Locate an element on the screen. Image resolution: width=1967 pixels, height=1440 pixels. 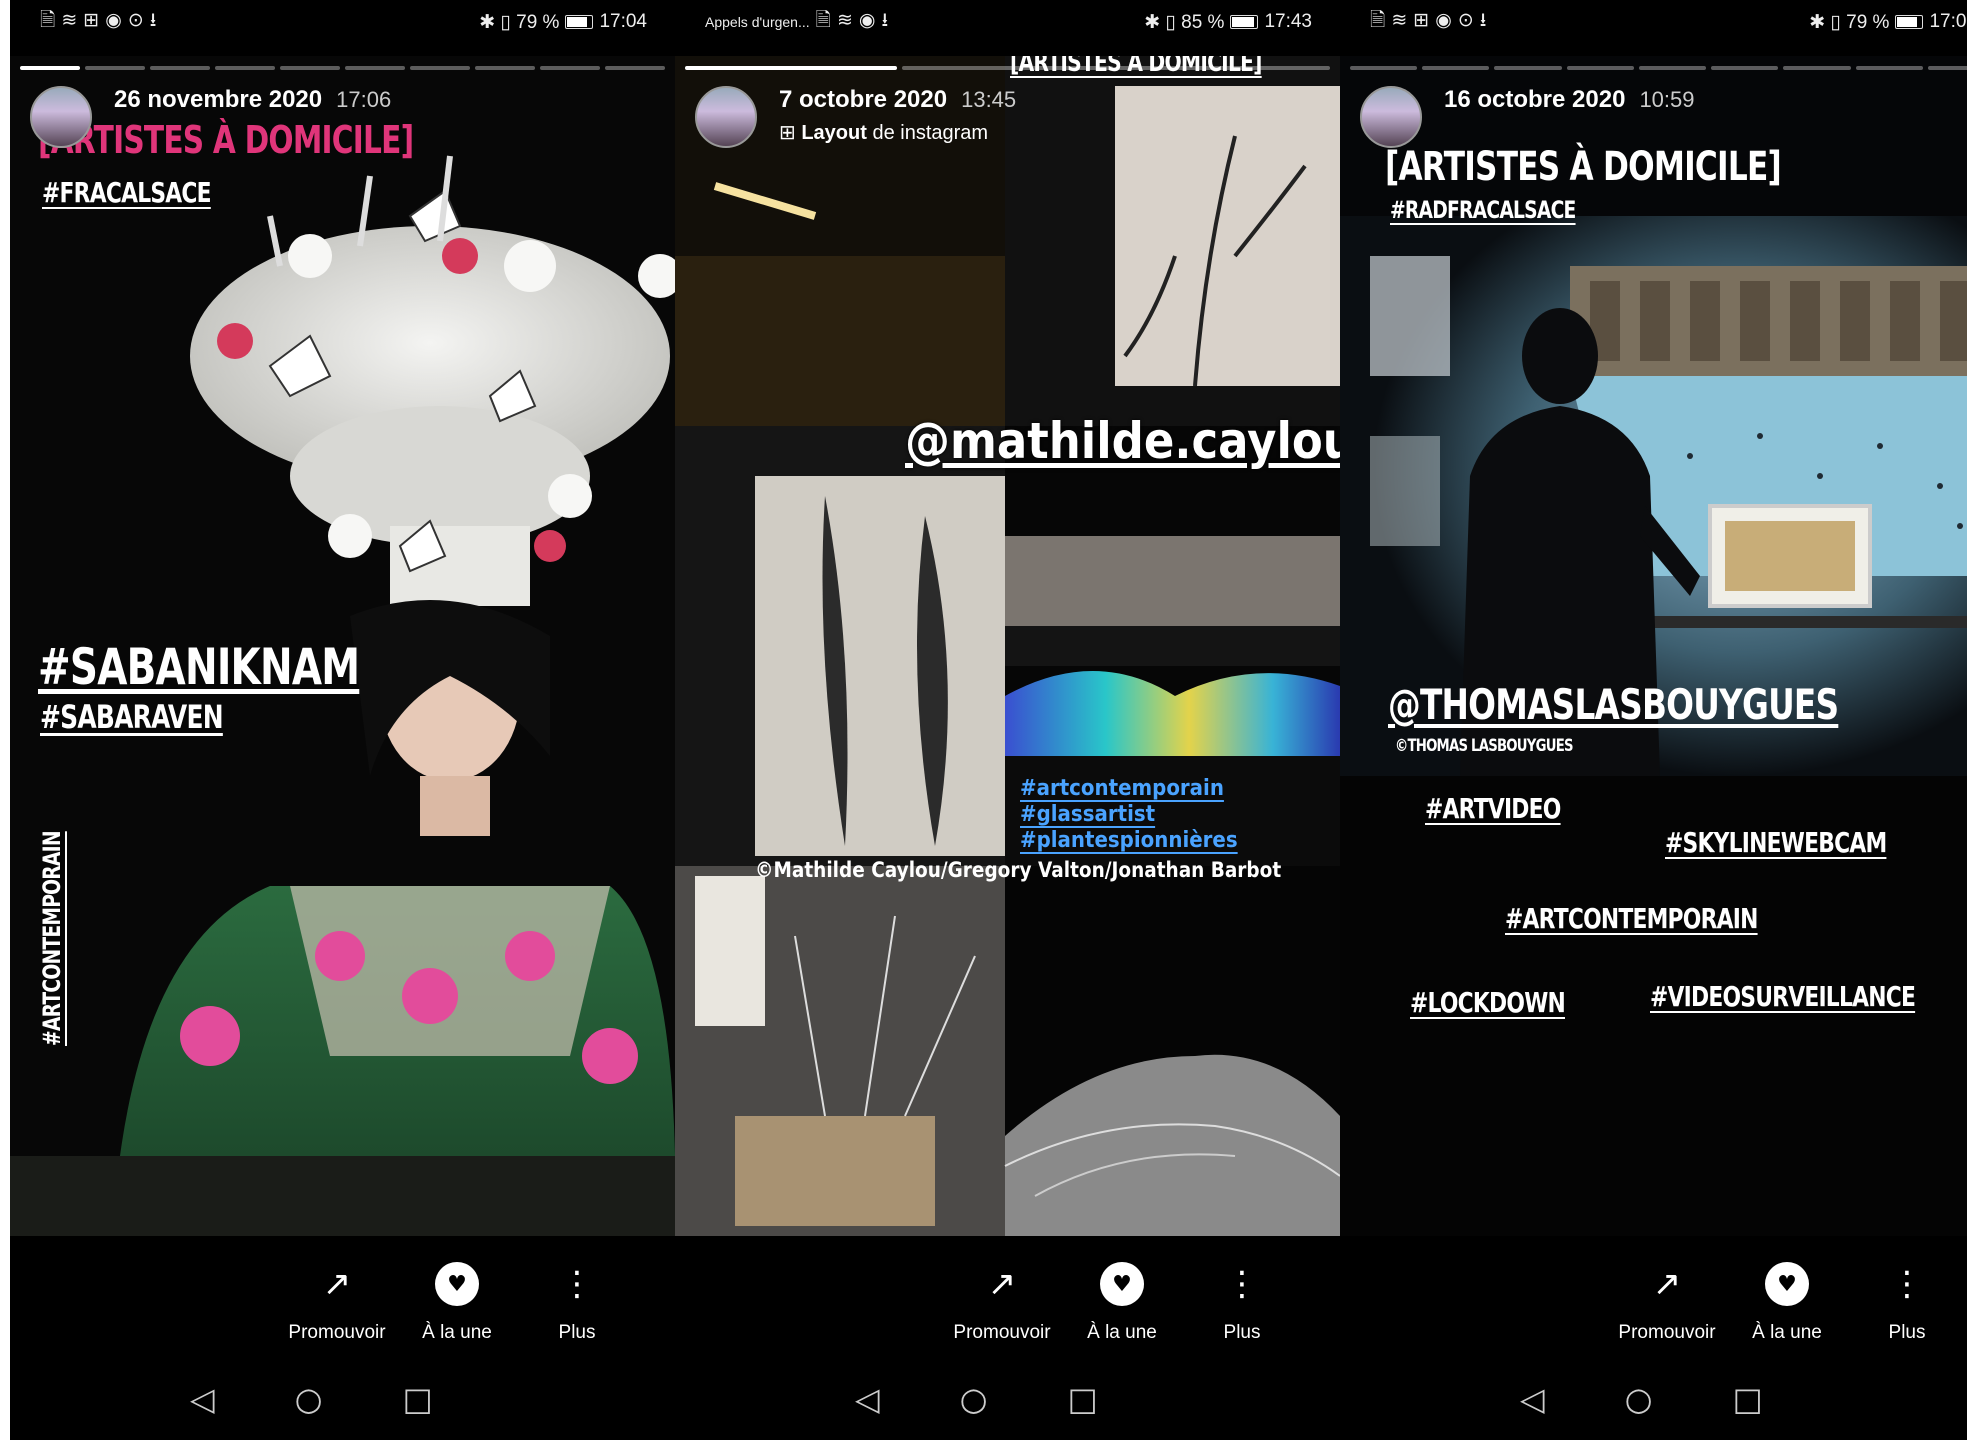
story-date: 7 octobre 2020 is located at coordinates (863, 99).